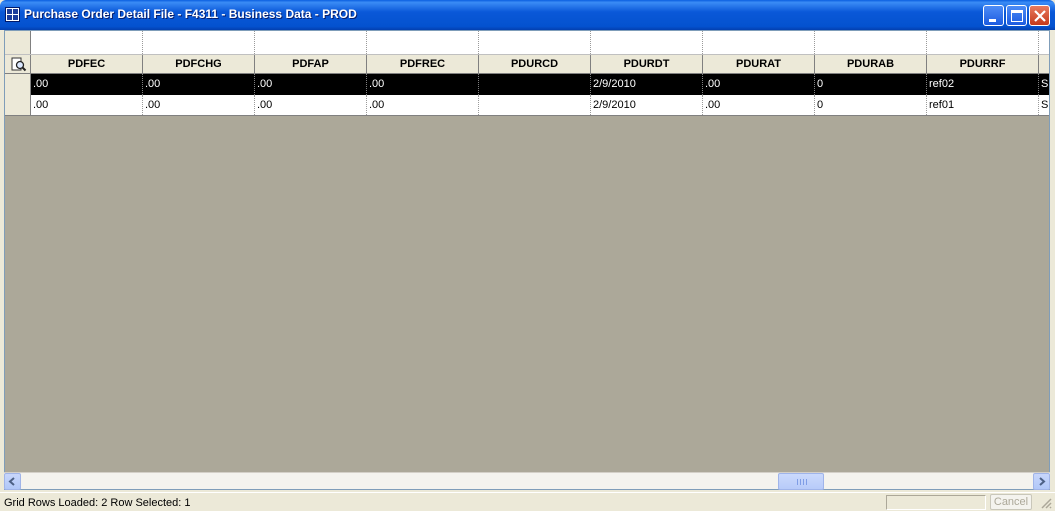 The width and height of the screenshot is (1055, 511). I want to click on grid-app-icon, so click(12, 14).